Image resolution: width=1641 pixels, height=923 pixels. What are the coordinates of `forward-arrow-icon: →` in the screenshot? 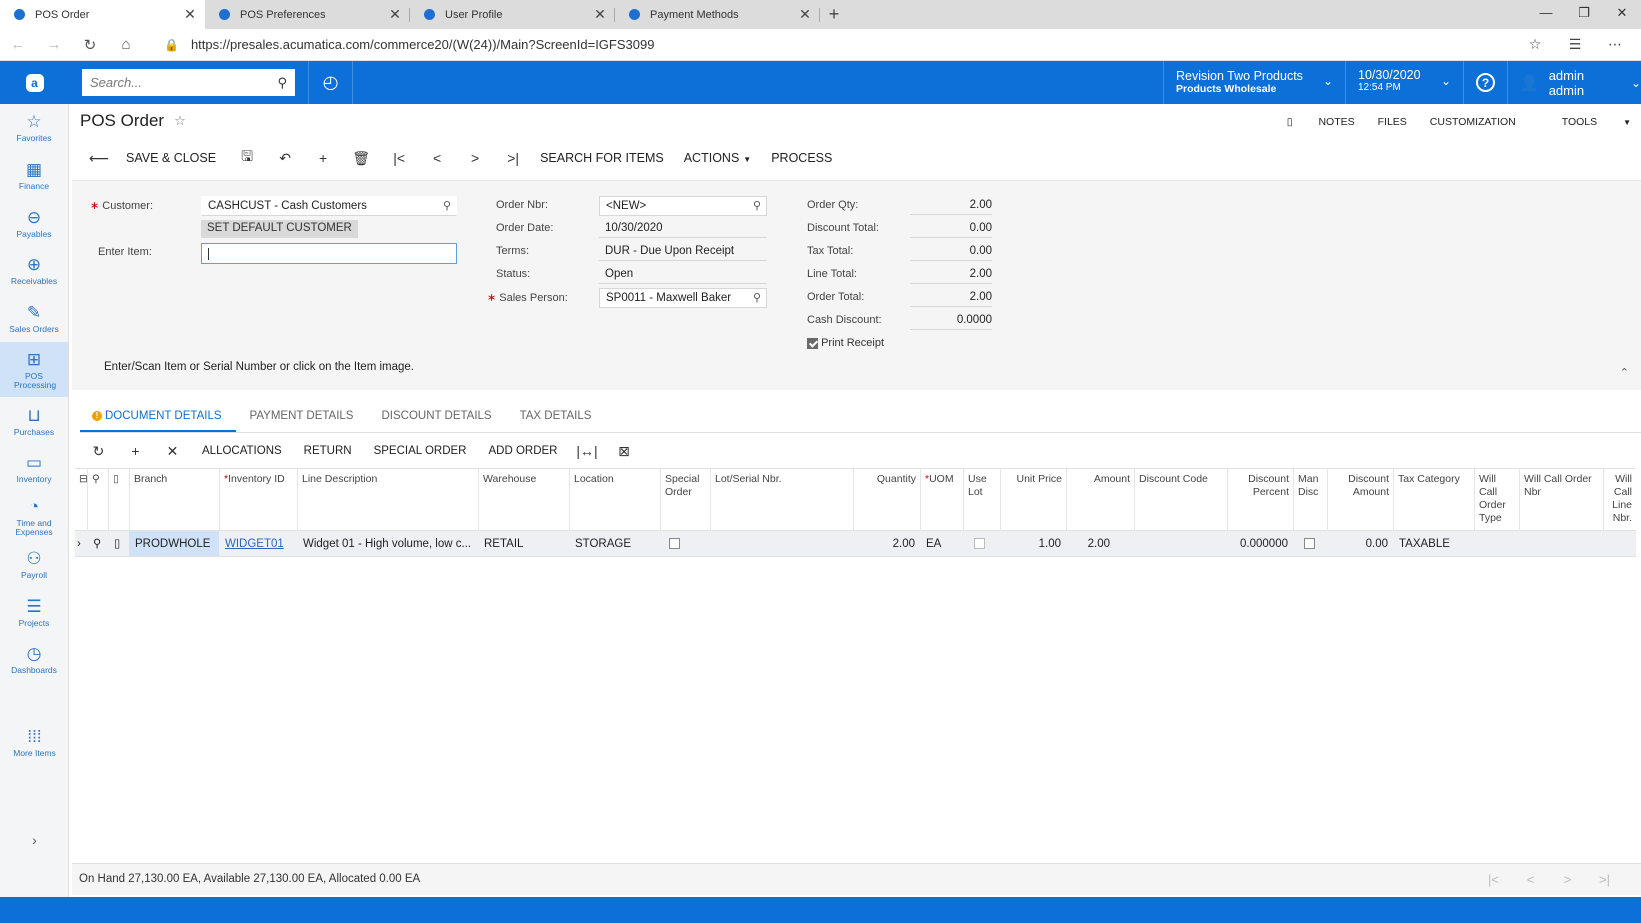 It's located at (54, 44).